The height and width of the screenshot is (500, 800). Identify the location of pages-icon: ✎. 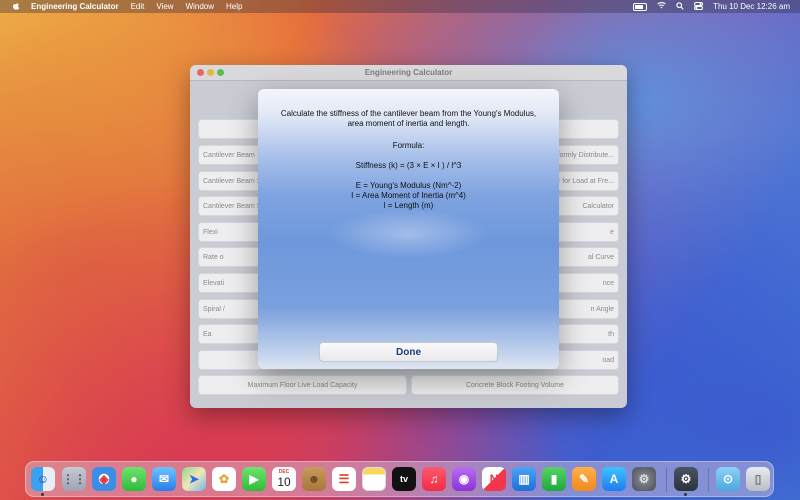
(584, 479).